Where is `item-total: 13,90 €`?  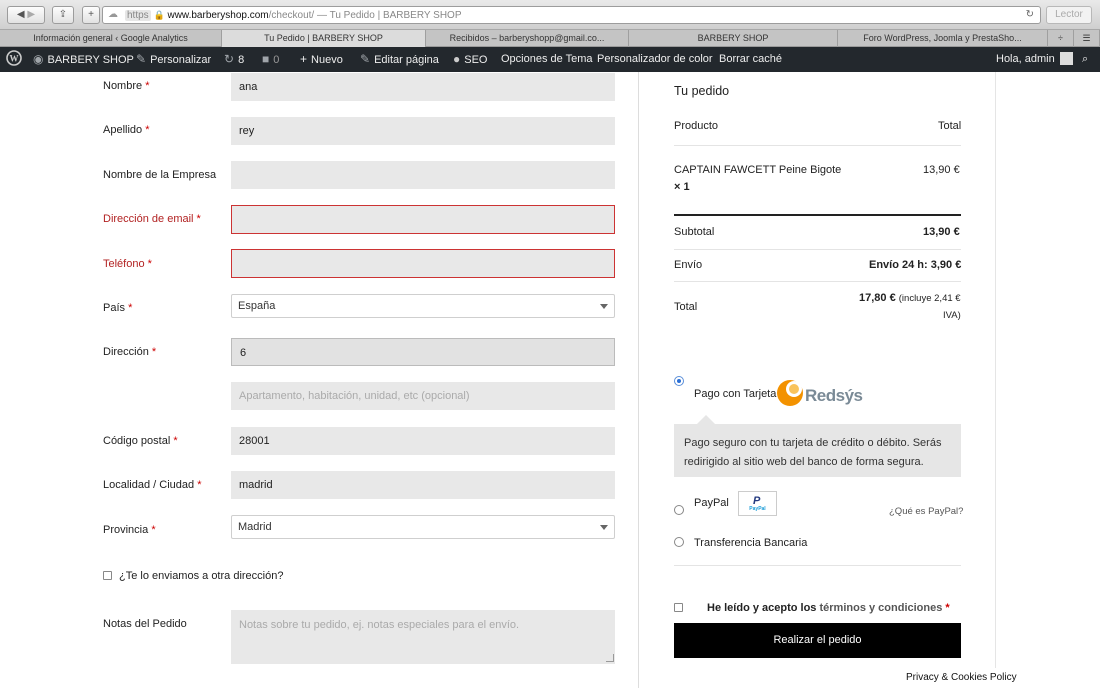
item-total: 13,90 € is located at coordinates (941, 170).